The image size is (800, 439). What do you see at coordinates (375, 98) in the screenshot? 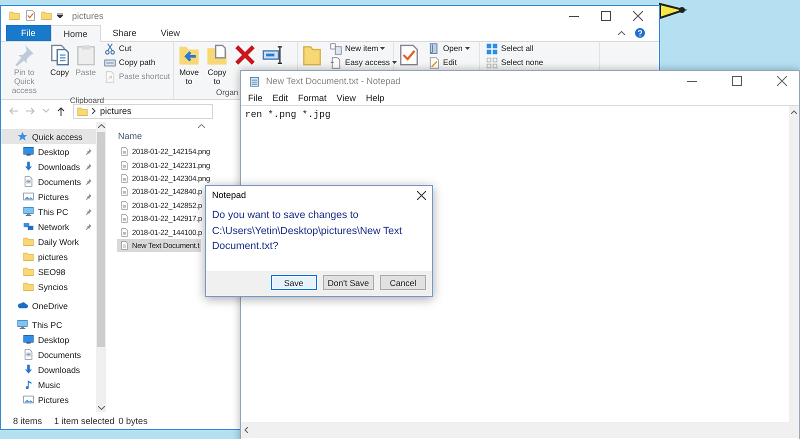
I see `menu-item: Help` at bounding box center [375, 98].